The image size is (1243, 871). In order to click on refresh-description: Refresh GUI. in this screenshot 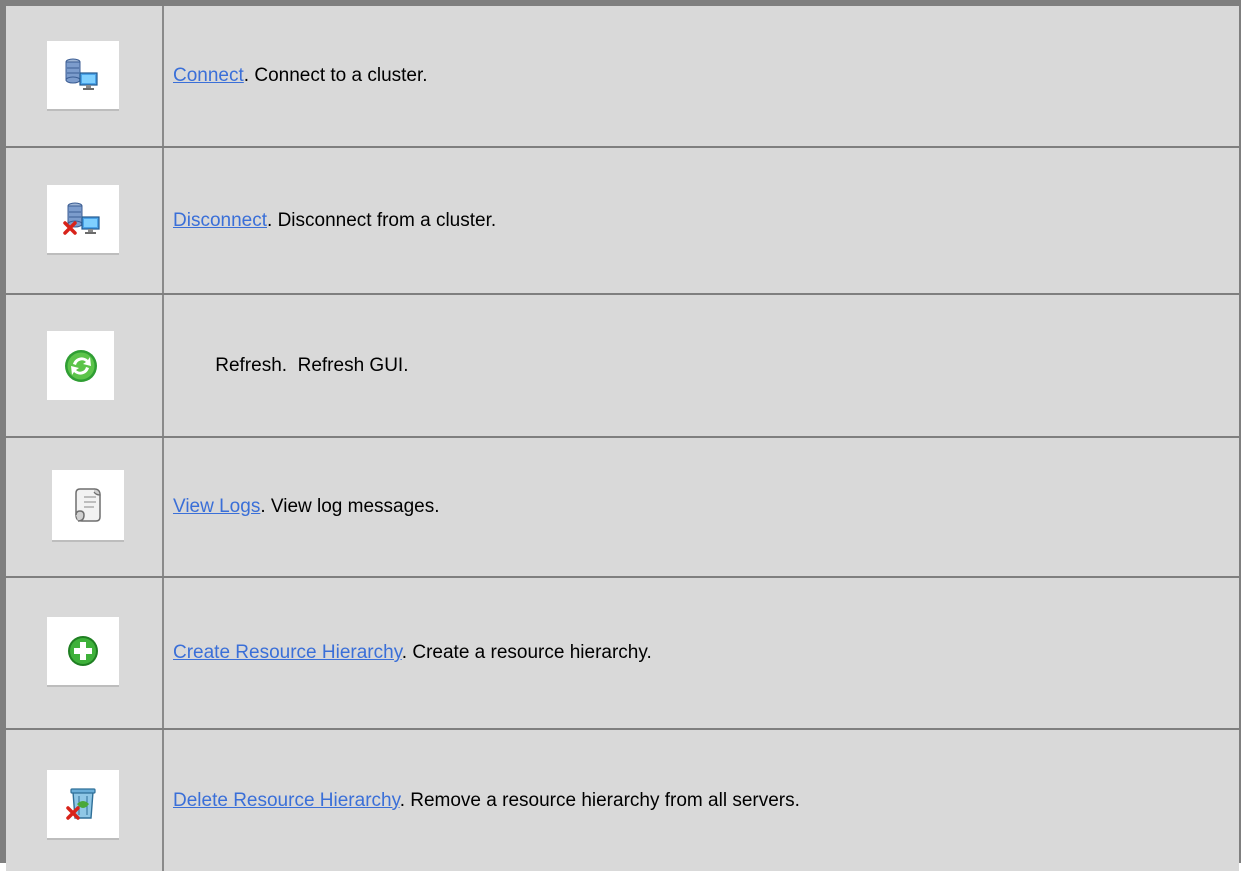, I will do `click(348, 365)`.